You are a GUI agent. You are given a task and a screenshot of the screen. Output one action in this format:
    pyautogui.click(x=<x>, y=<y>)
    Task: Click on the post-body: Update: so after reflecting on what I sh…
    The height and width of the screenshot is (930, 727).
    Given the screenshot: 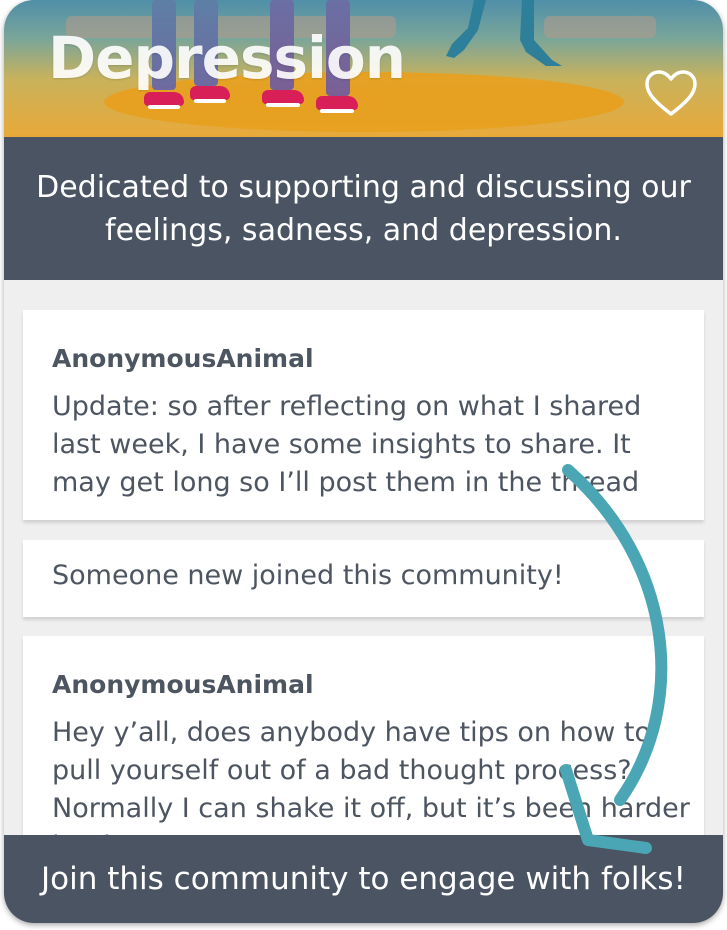 What is the action you would take?
    pyautogui.click(x=347, y=444)
    